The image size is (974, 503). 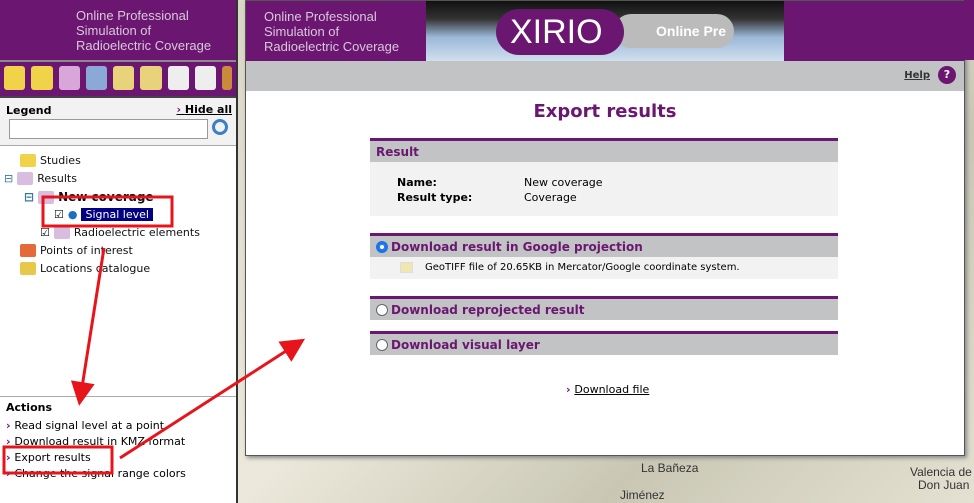 What do you see at coordinates (89, 425) in the screenshot?
I see `action-label: Read signal level at a point` at bounding box center [89, 425].